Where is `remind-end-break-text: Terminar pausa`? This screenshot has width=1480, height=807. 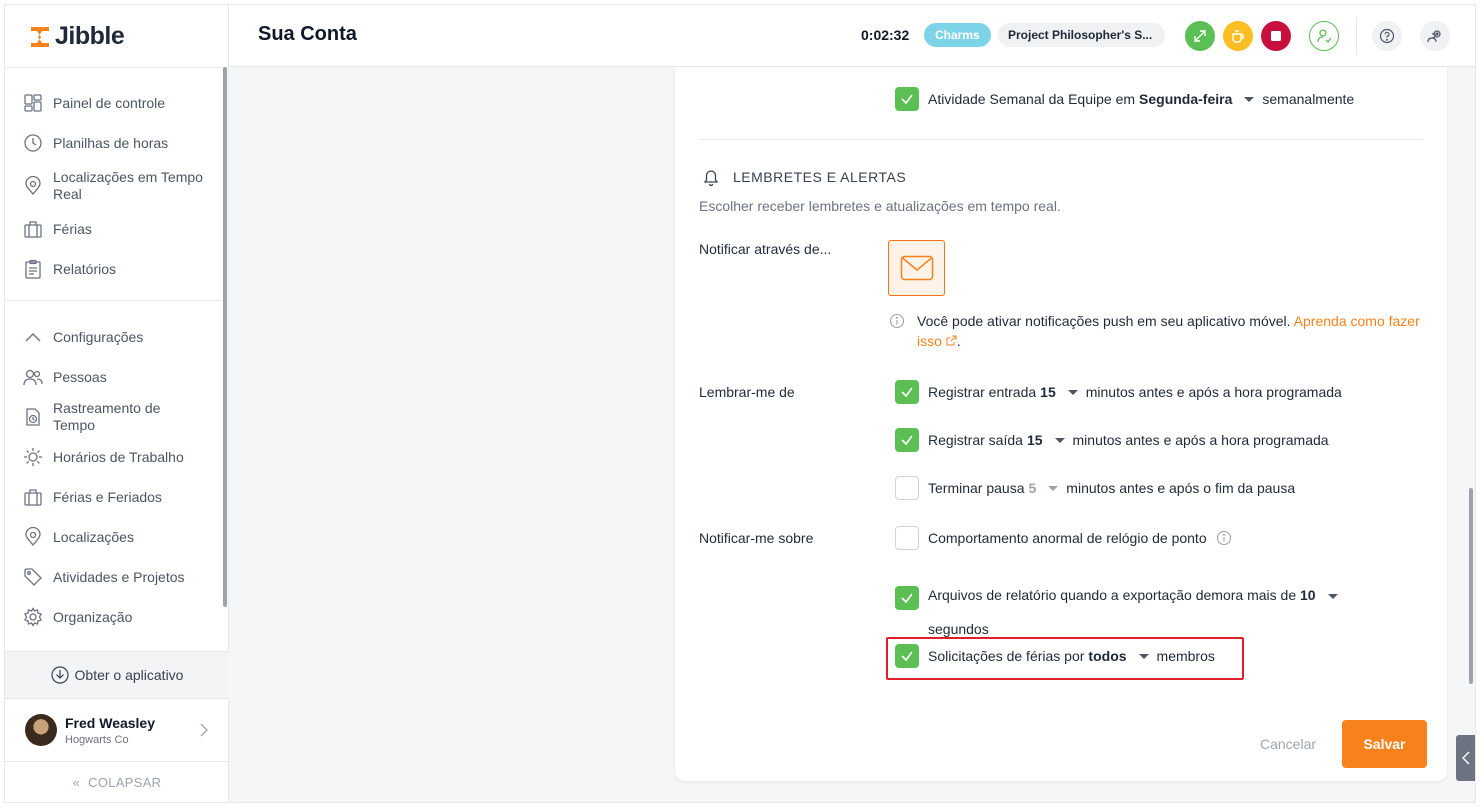 remind-end-break-text: Terminar pausa is located at coordinates (976, 488).